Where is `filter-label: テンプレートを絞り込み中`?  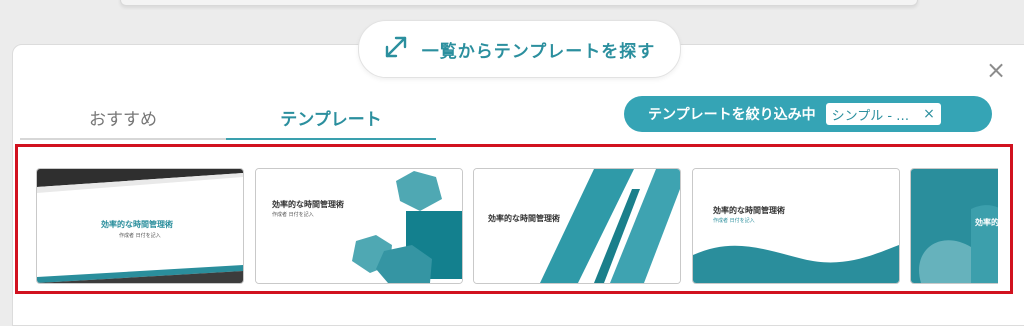
filter-label: テンプレートを絞り込み中 is located at coordinates (732, 115).